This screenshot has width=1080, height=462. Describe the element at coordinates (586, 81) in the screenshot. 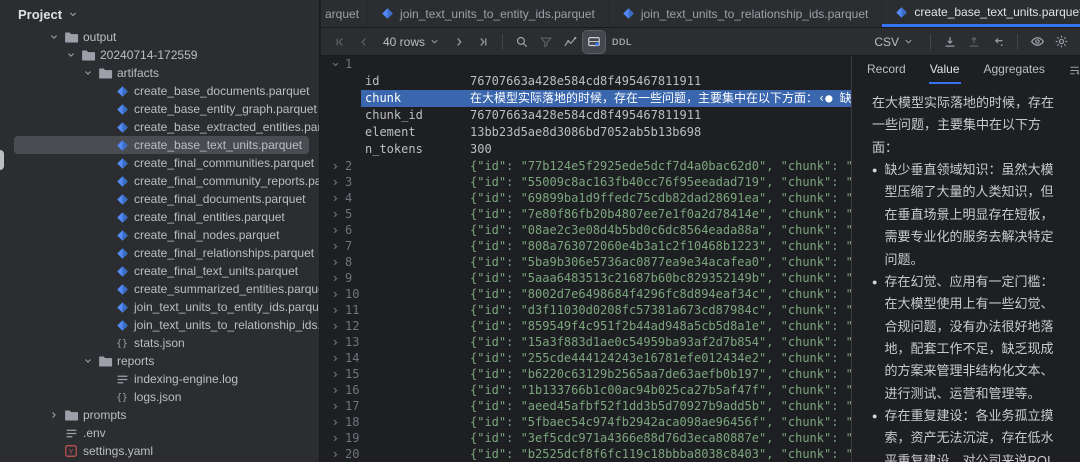

I see `grid-field-id: id 76707663a428e584cd8f495467811911` at that location.